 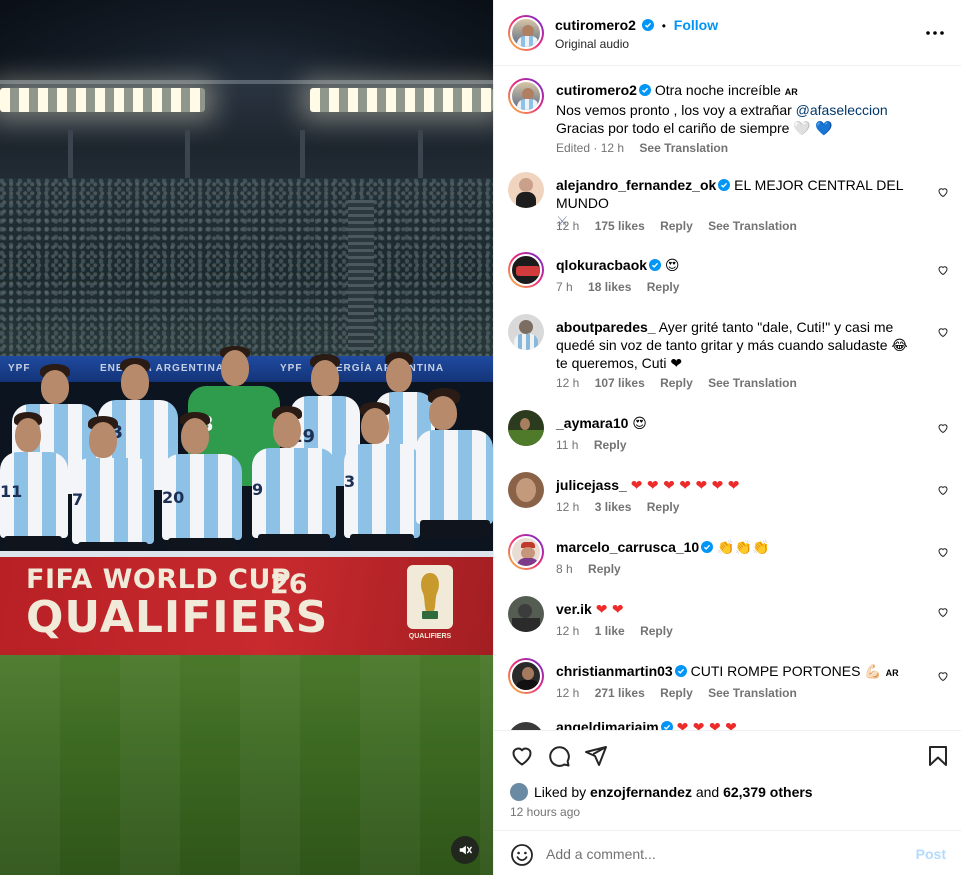 What do you see at coordinates (596, 756) in the screenshot?
I see `paper-plane-icon` at bounding box center [596, 756].